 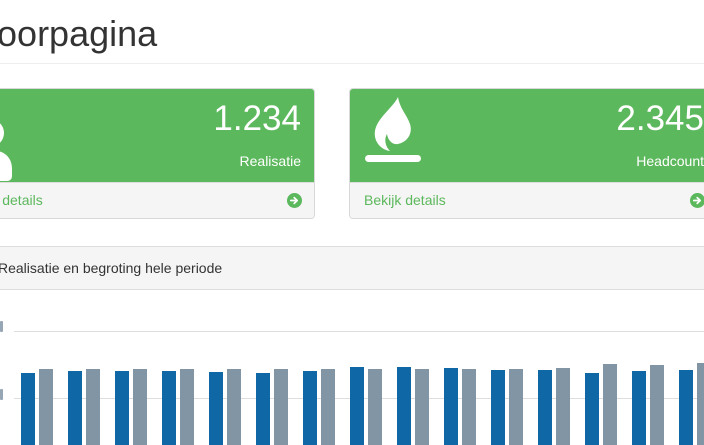 What do you see at coordinates (527, 200) in the screenshot?
I see `kpi-card-headcount-footer: Bekijk details` at bounding box center [527, 200].